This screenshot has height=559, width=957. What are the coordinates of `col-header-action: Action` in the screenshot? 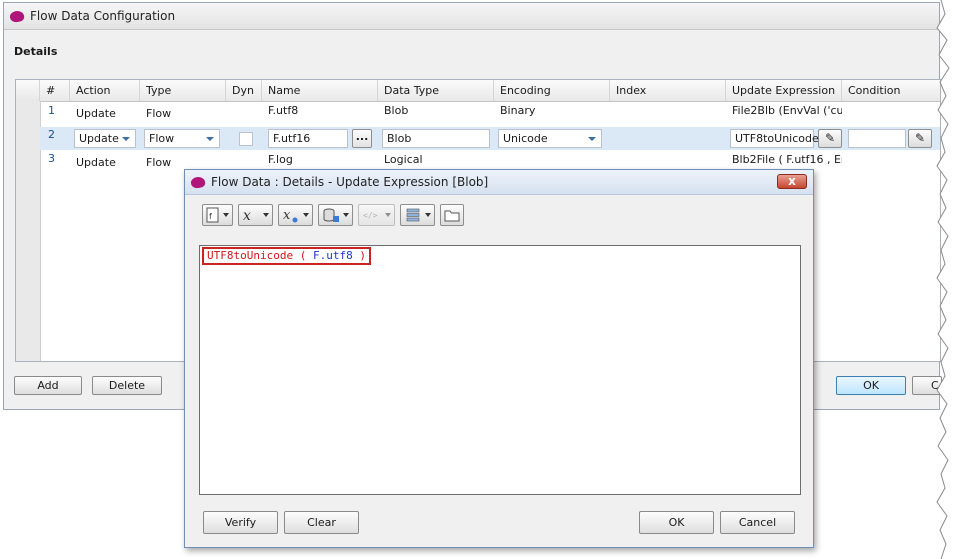 It's located at (105, 90).